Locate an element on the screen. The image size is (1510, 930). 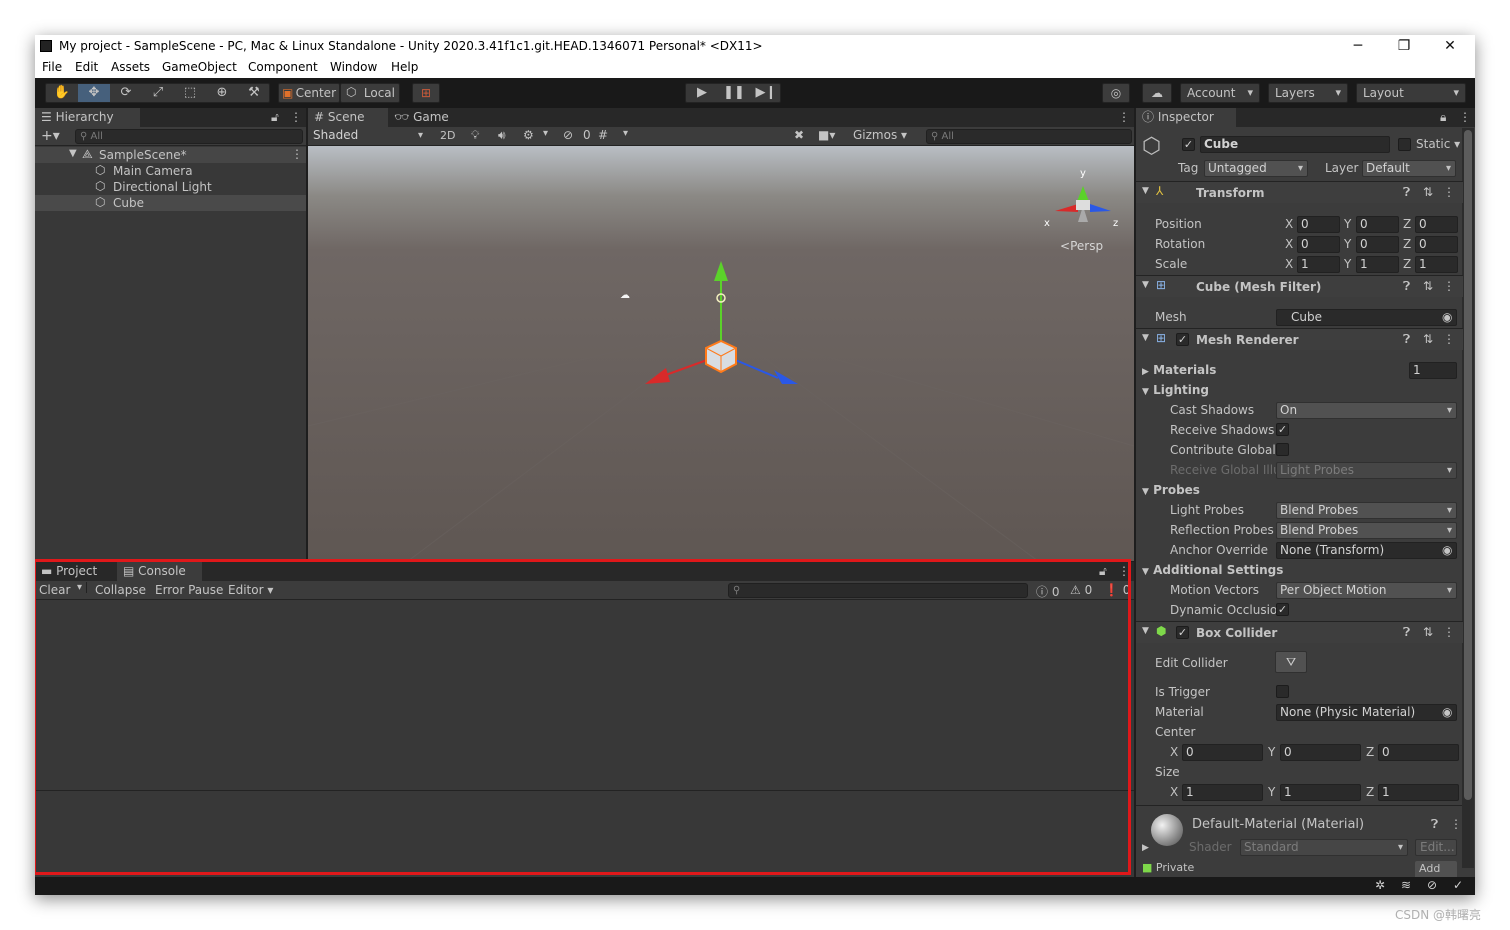
tab-game: 👓︎ Game is located at coordinates (423, 117).